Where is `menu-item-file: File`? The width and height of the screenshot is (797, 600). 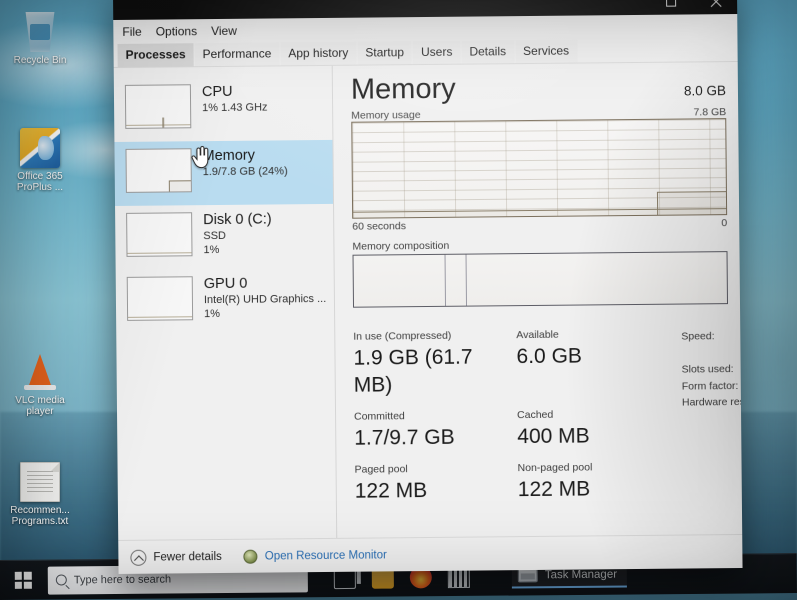 menu-item-file: File is located at coordinates (131, 32).